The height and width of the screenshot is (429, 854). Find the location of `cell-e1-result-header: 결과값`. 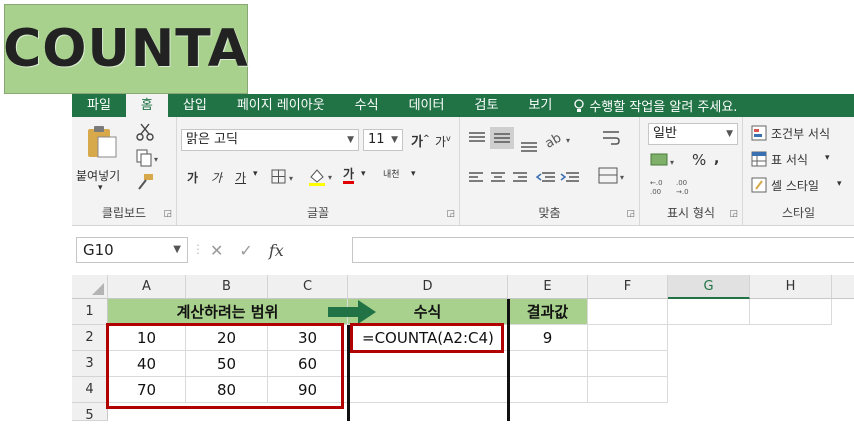

cell-e1-result-header: 결과값 is located at coordinates (548, 312).